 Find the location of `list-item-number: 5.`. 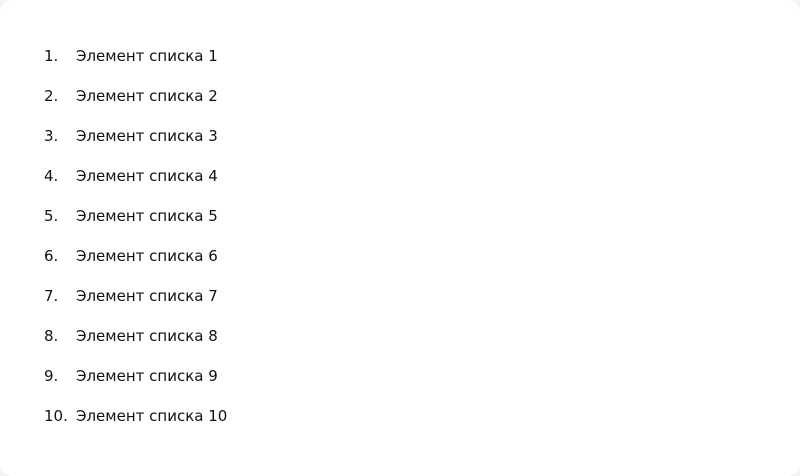

list-item-number: 5. is located at coordinates (51, 216).